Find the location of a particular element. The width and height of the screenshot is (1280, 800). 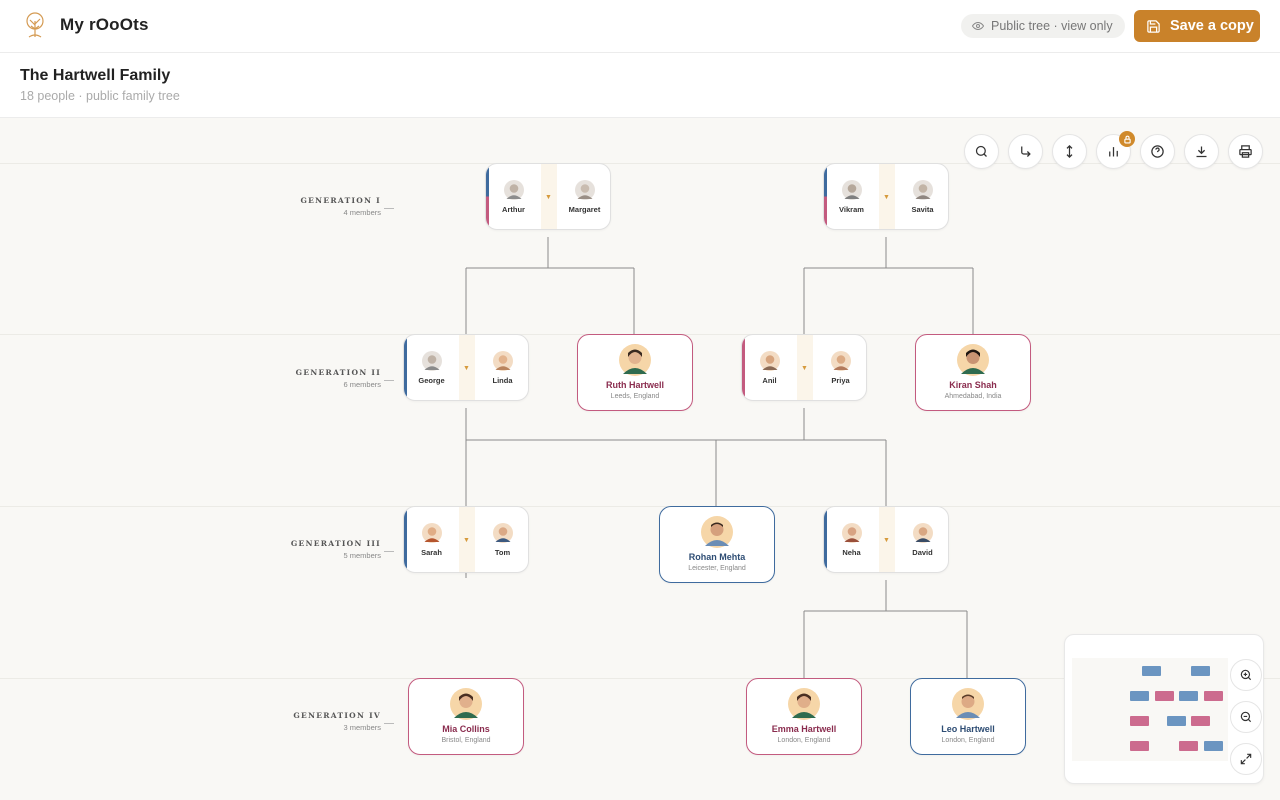

person-card-emma: Emma Hartwell London, England is located at coordinates (804, 716).